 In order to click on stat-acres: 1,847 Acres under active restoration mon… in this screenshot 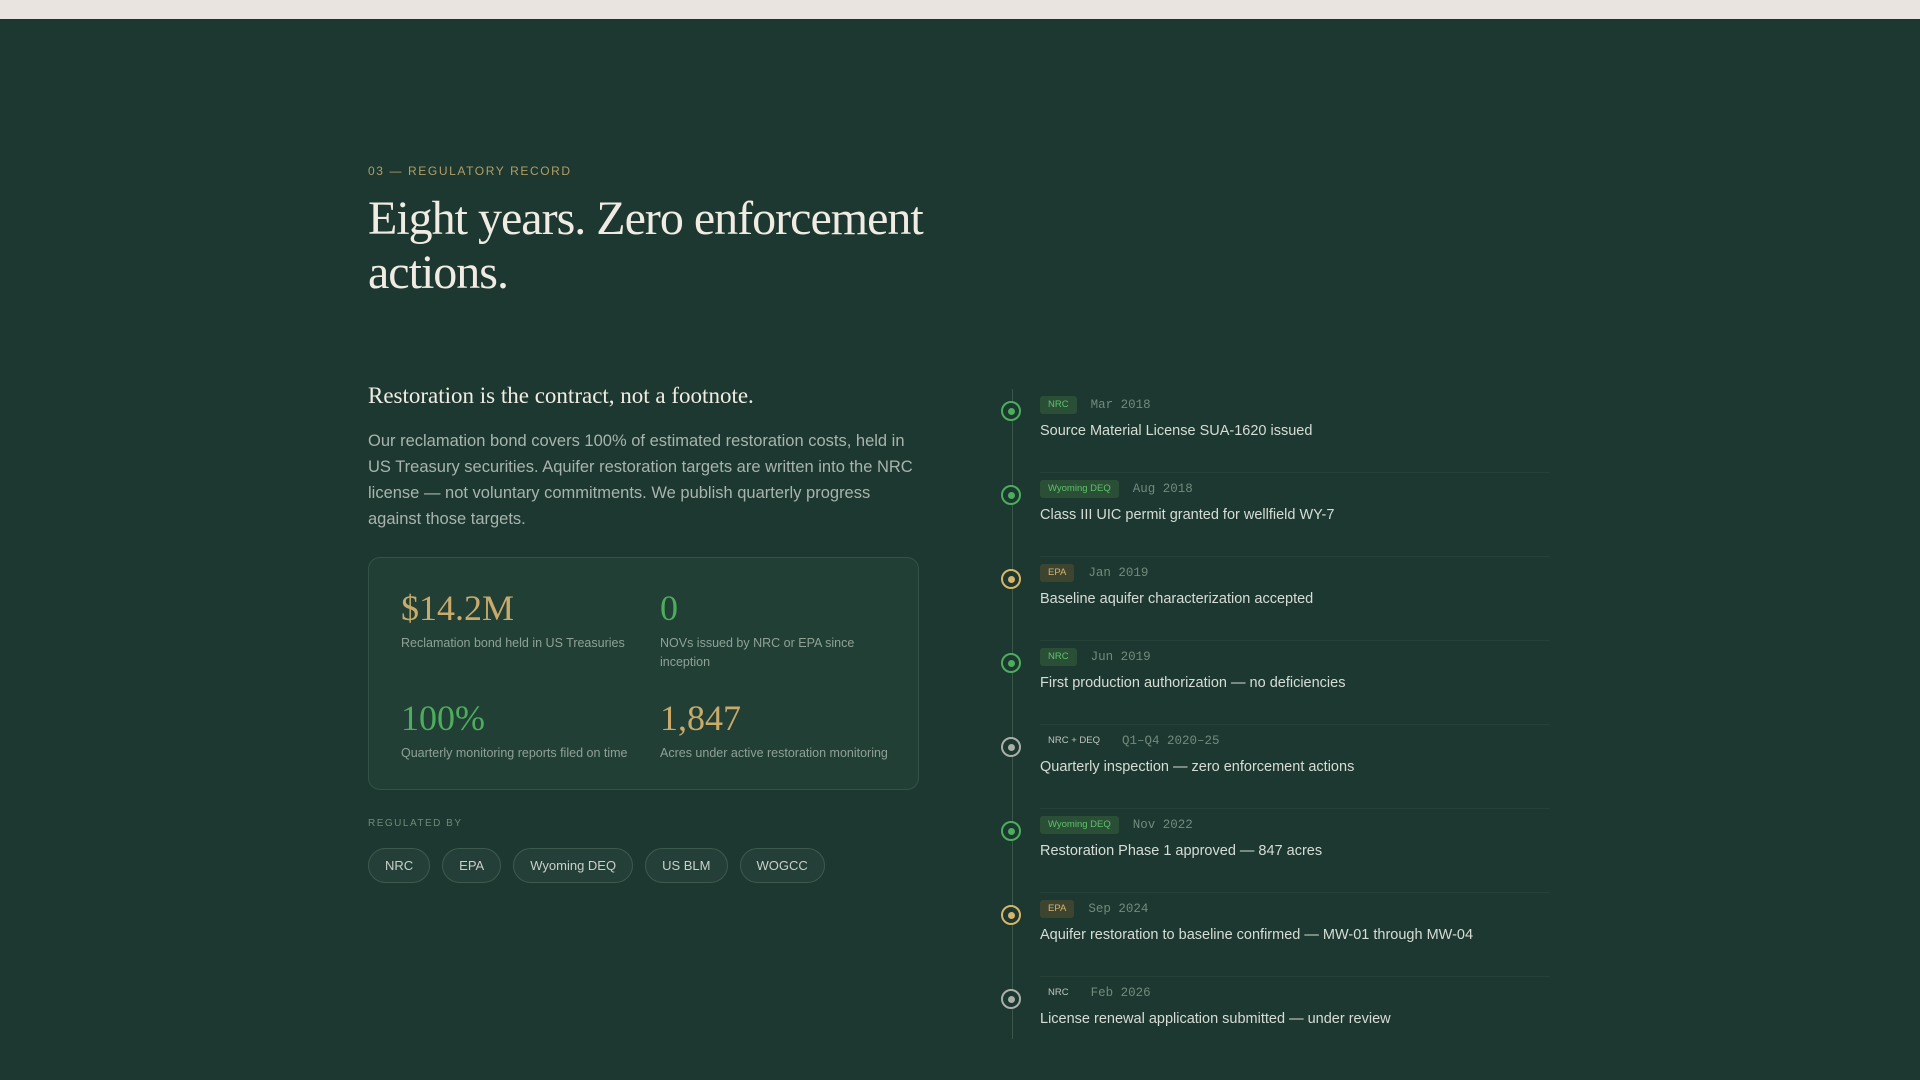, I will do `click(780, 730)`.